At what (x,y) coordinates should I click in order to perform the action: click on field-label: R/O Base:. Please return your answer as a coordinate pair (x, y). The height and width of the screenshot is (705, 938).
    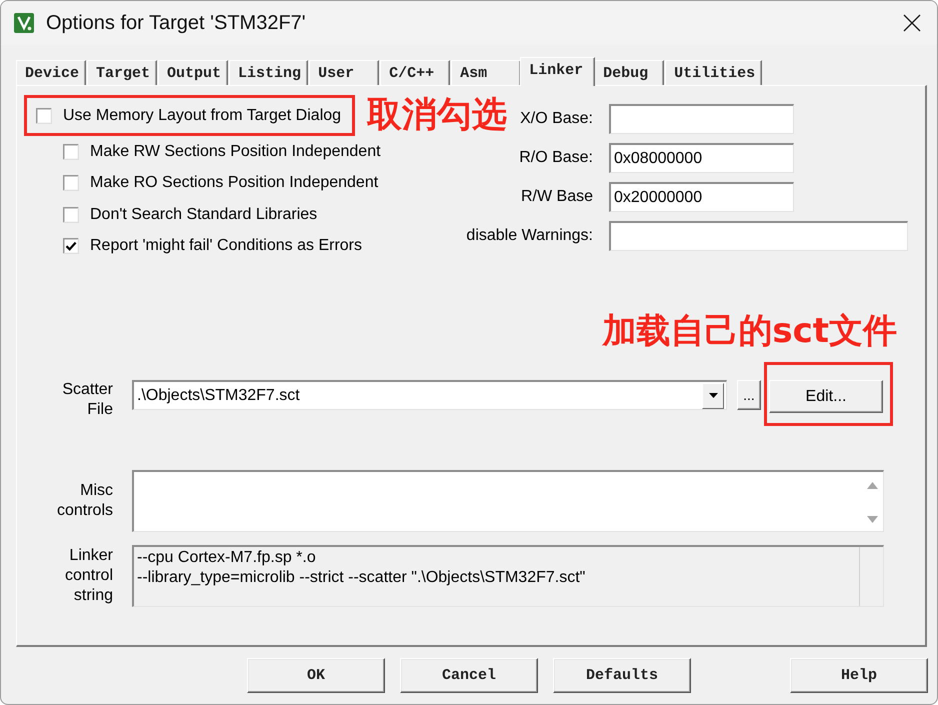
    Looking at the image, I should click on (556, 158).